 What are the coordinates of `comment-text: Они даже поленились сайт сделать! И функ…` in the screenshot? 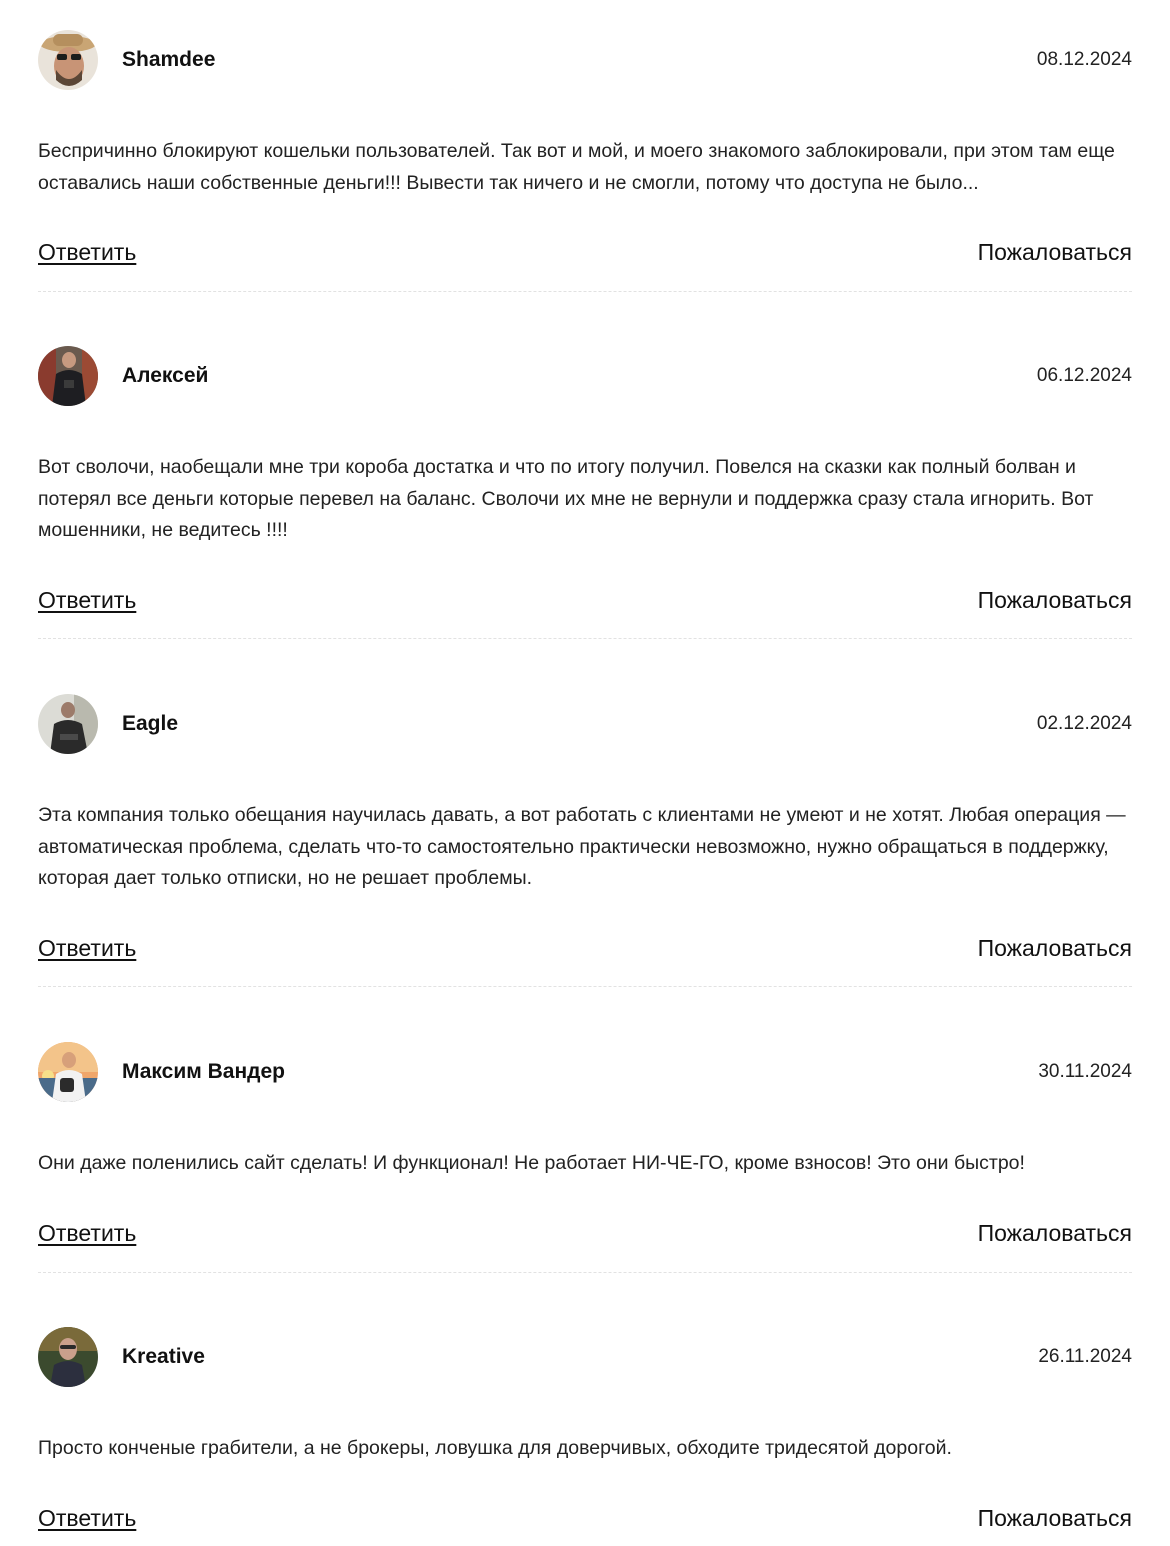 It's located at (531, 1163).